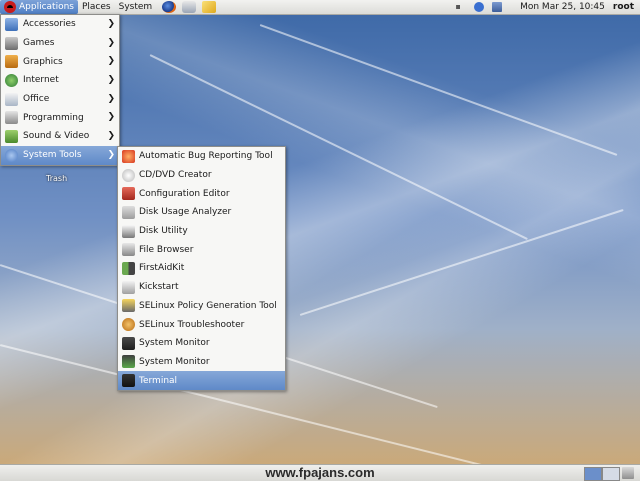 The height and width of the screenshot is (481, 640). I want to click on games-icon, so click(11, 43).